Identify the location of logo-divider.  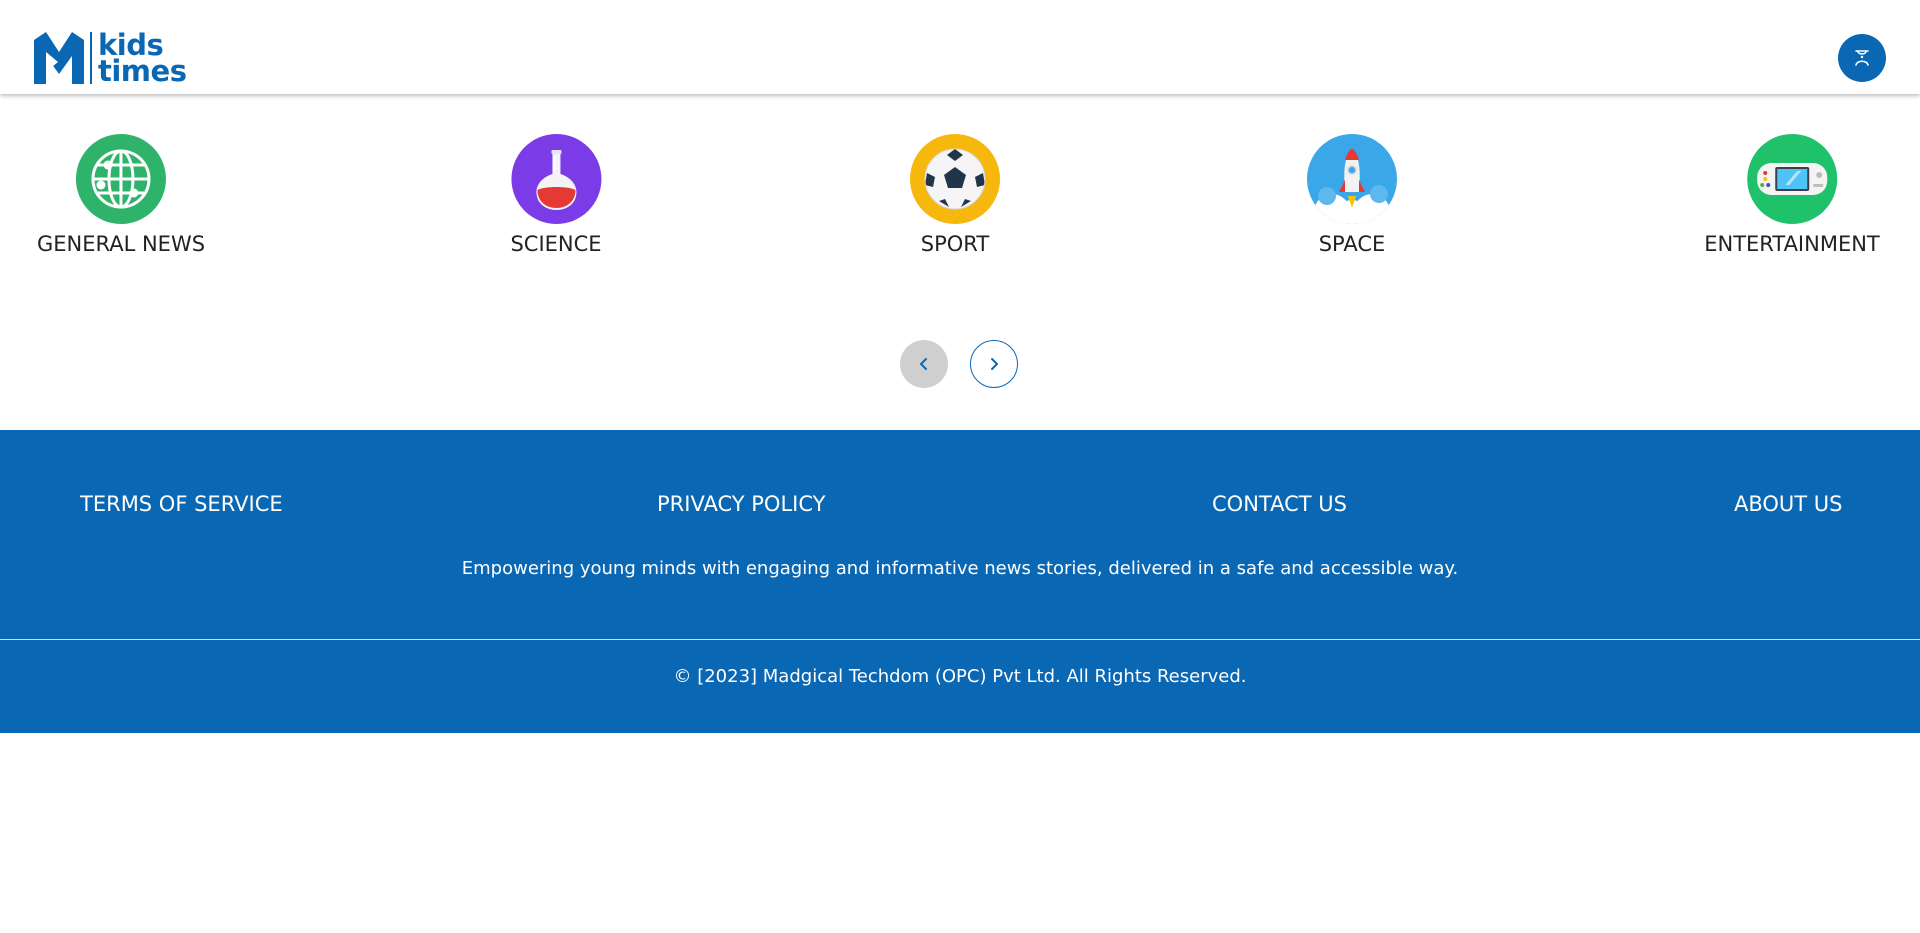
(91, 58).